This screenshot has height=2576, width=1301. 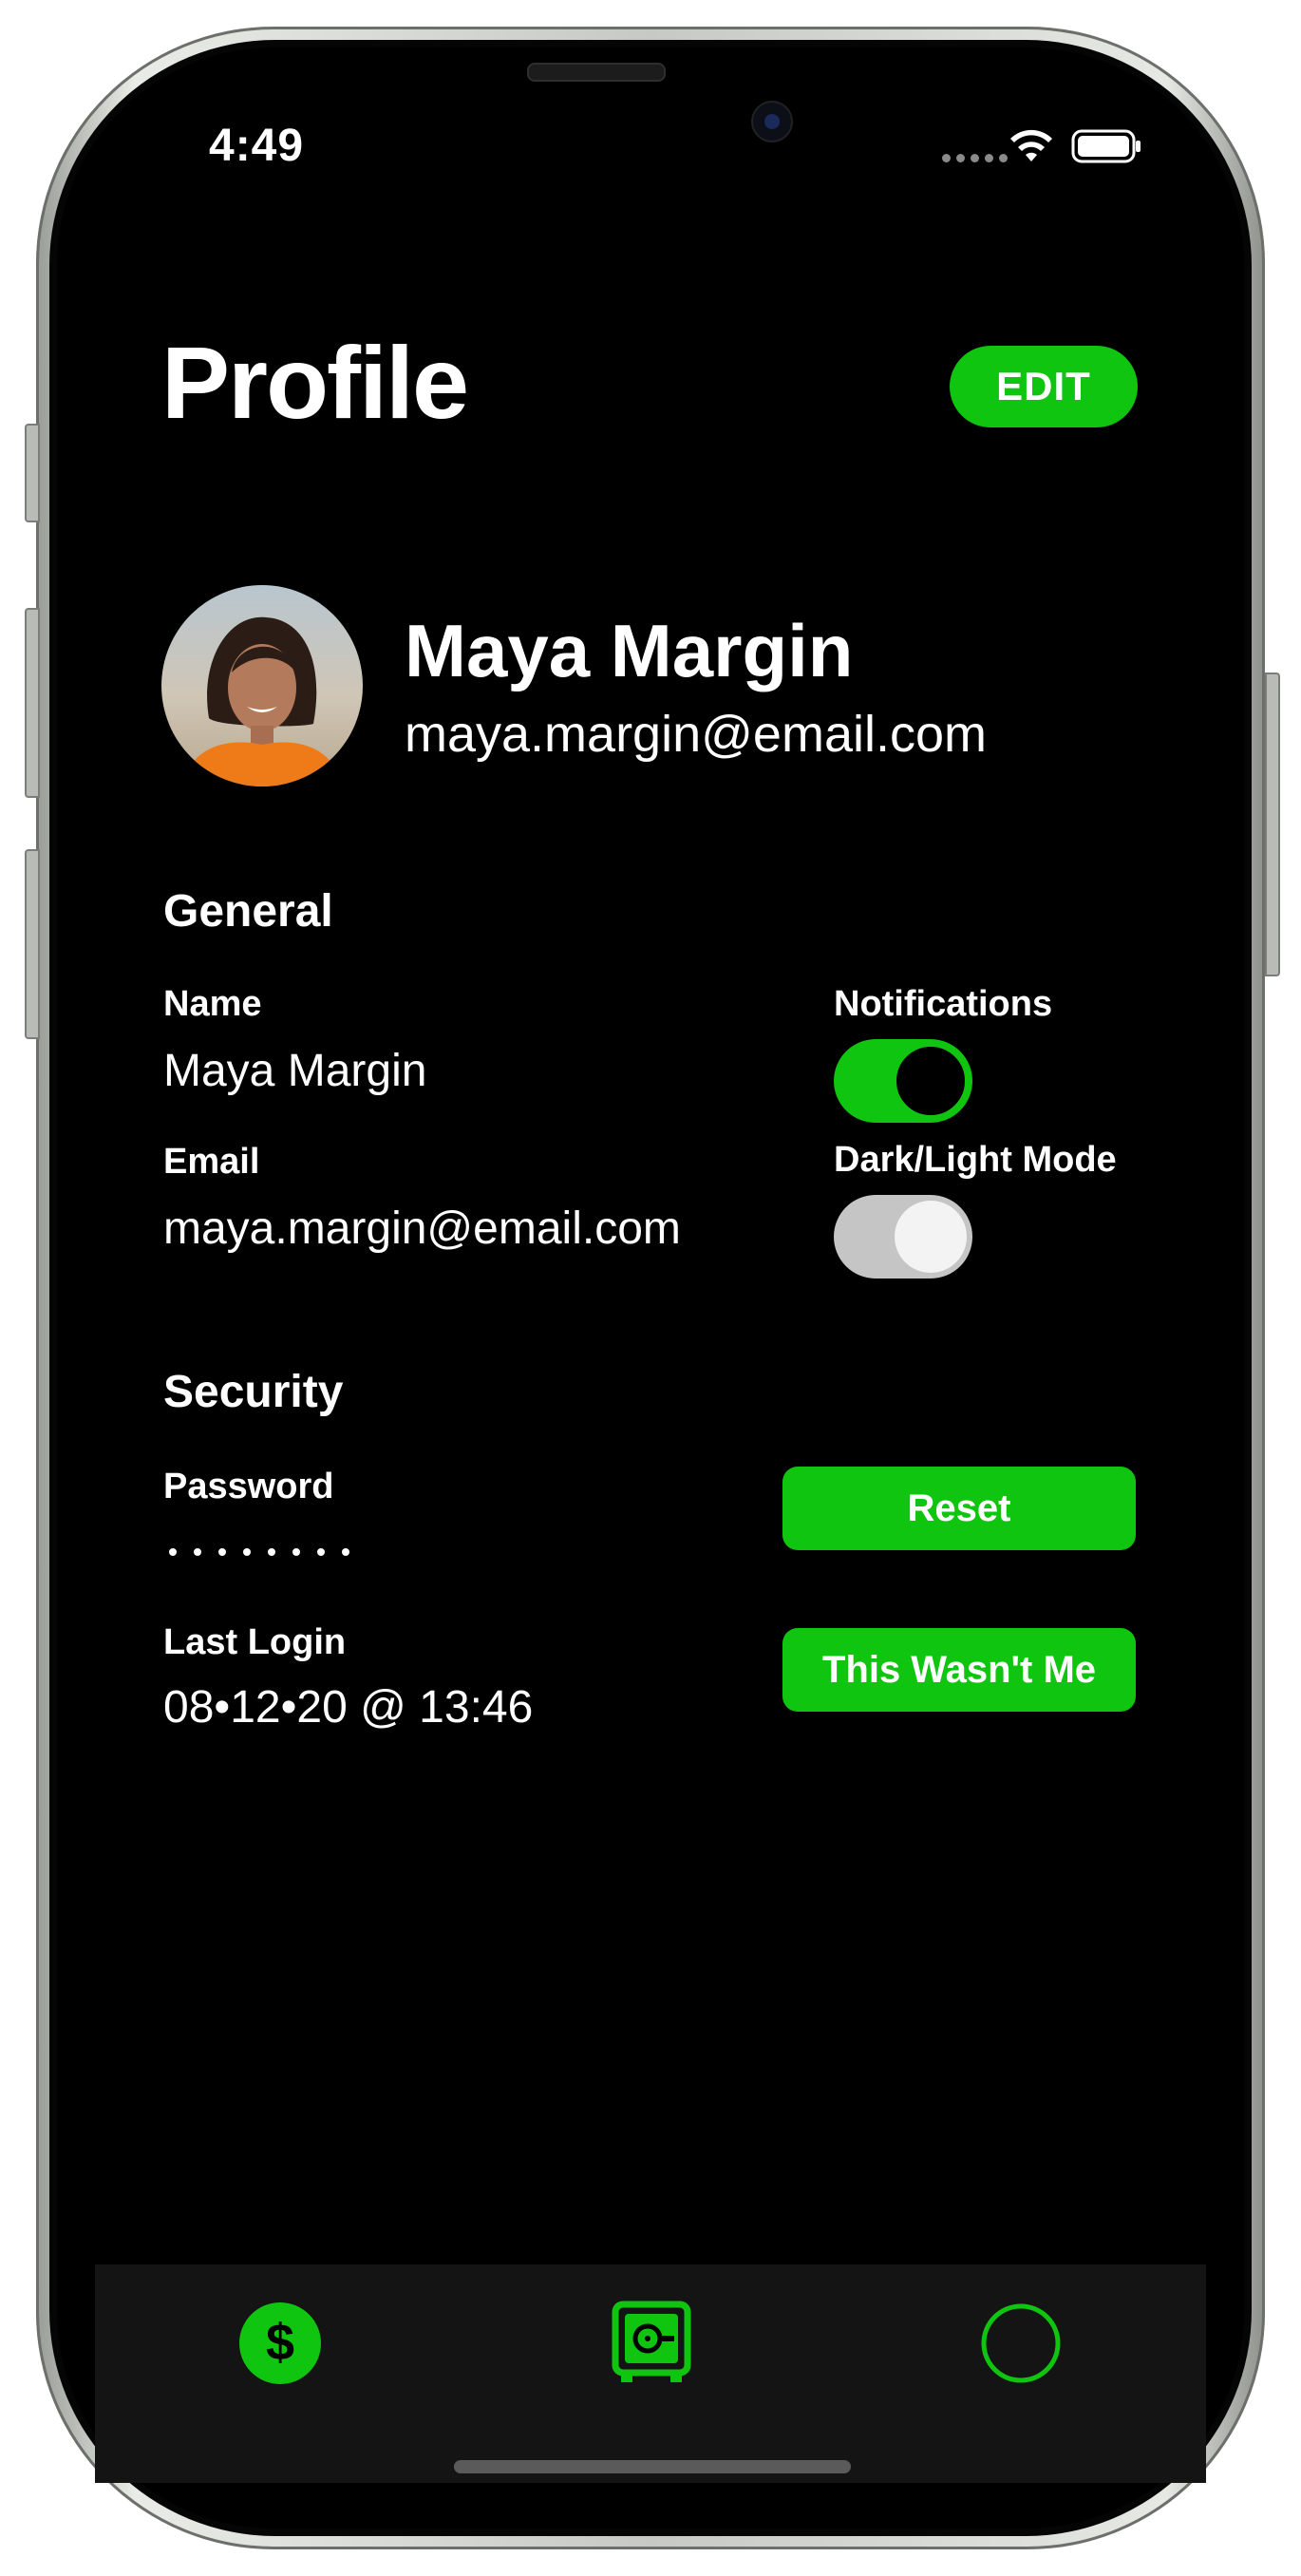 I want to click on profile-name: Maya Margin, so click(x=629, y=650).